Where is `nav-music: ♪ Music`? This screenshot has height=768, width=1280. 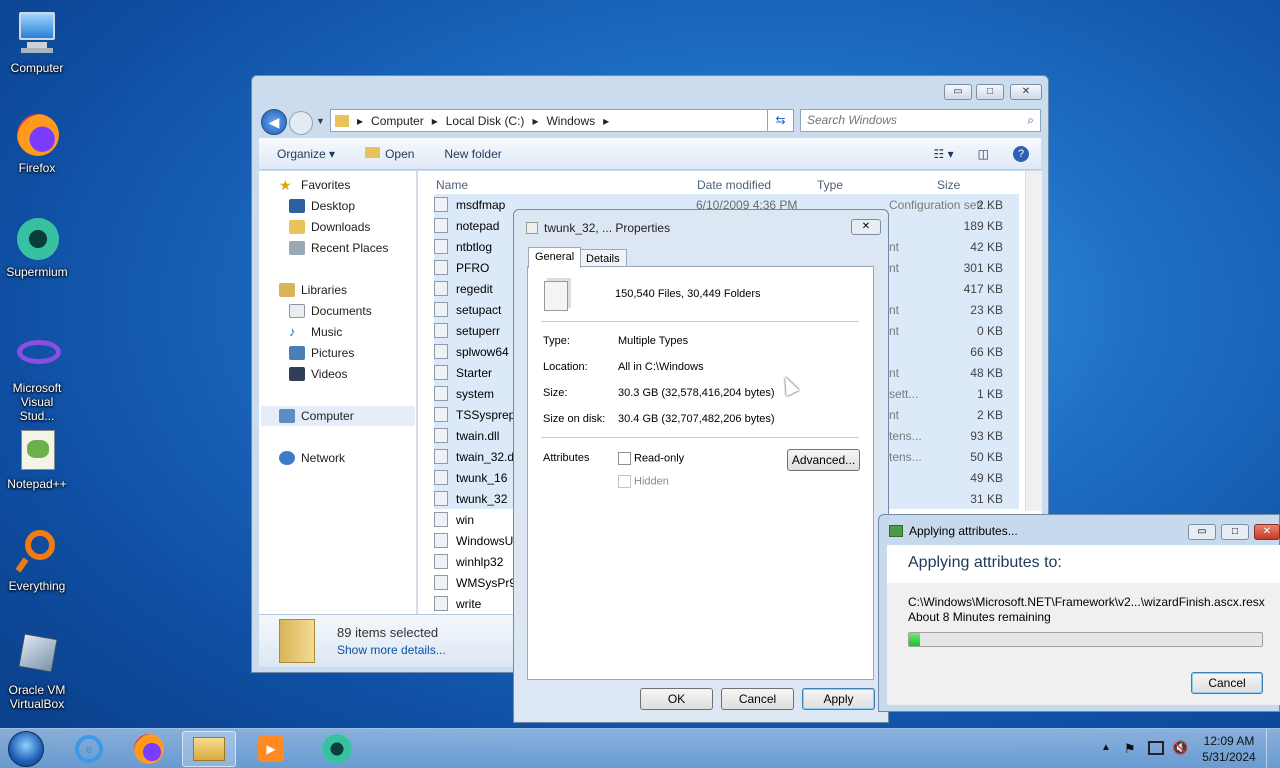
nav-music: ♪ Music is located at coordinates (315, 332).